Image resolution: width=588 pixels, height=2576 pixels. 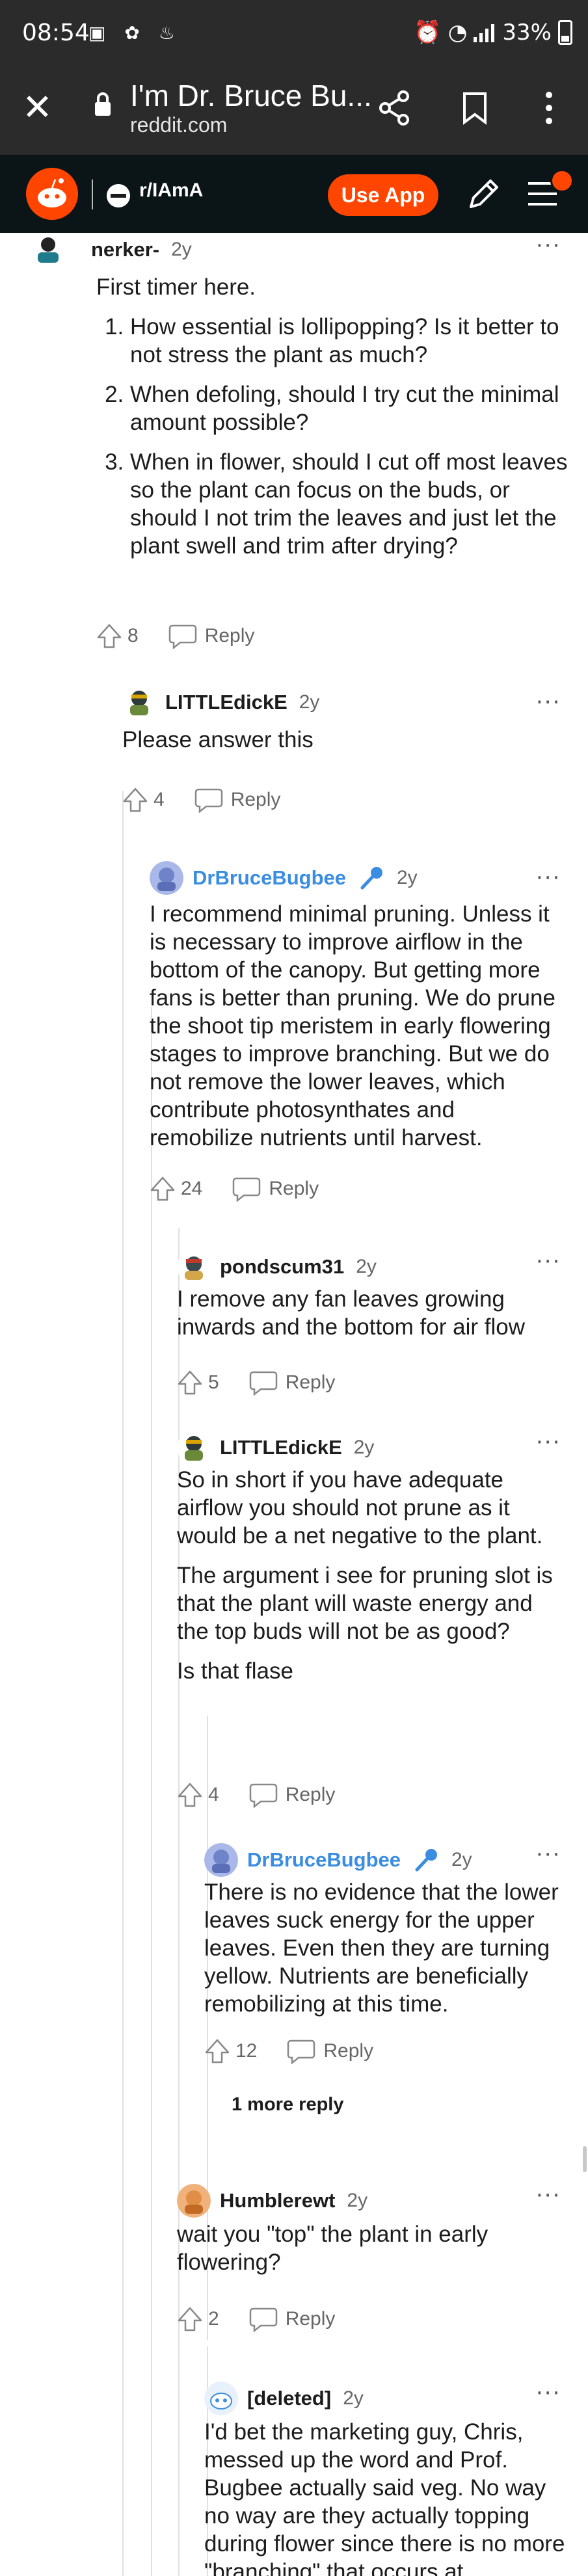 What do you see at coordinates (171, 191) in the screenshot?
I see `subreddit-name: r/IAmA` at bounding box center [171, 191].